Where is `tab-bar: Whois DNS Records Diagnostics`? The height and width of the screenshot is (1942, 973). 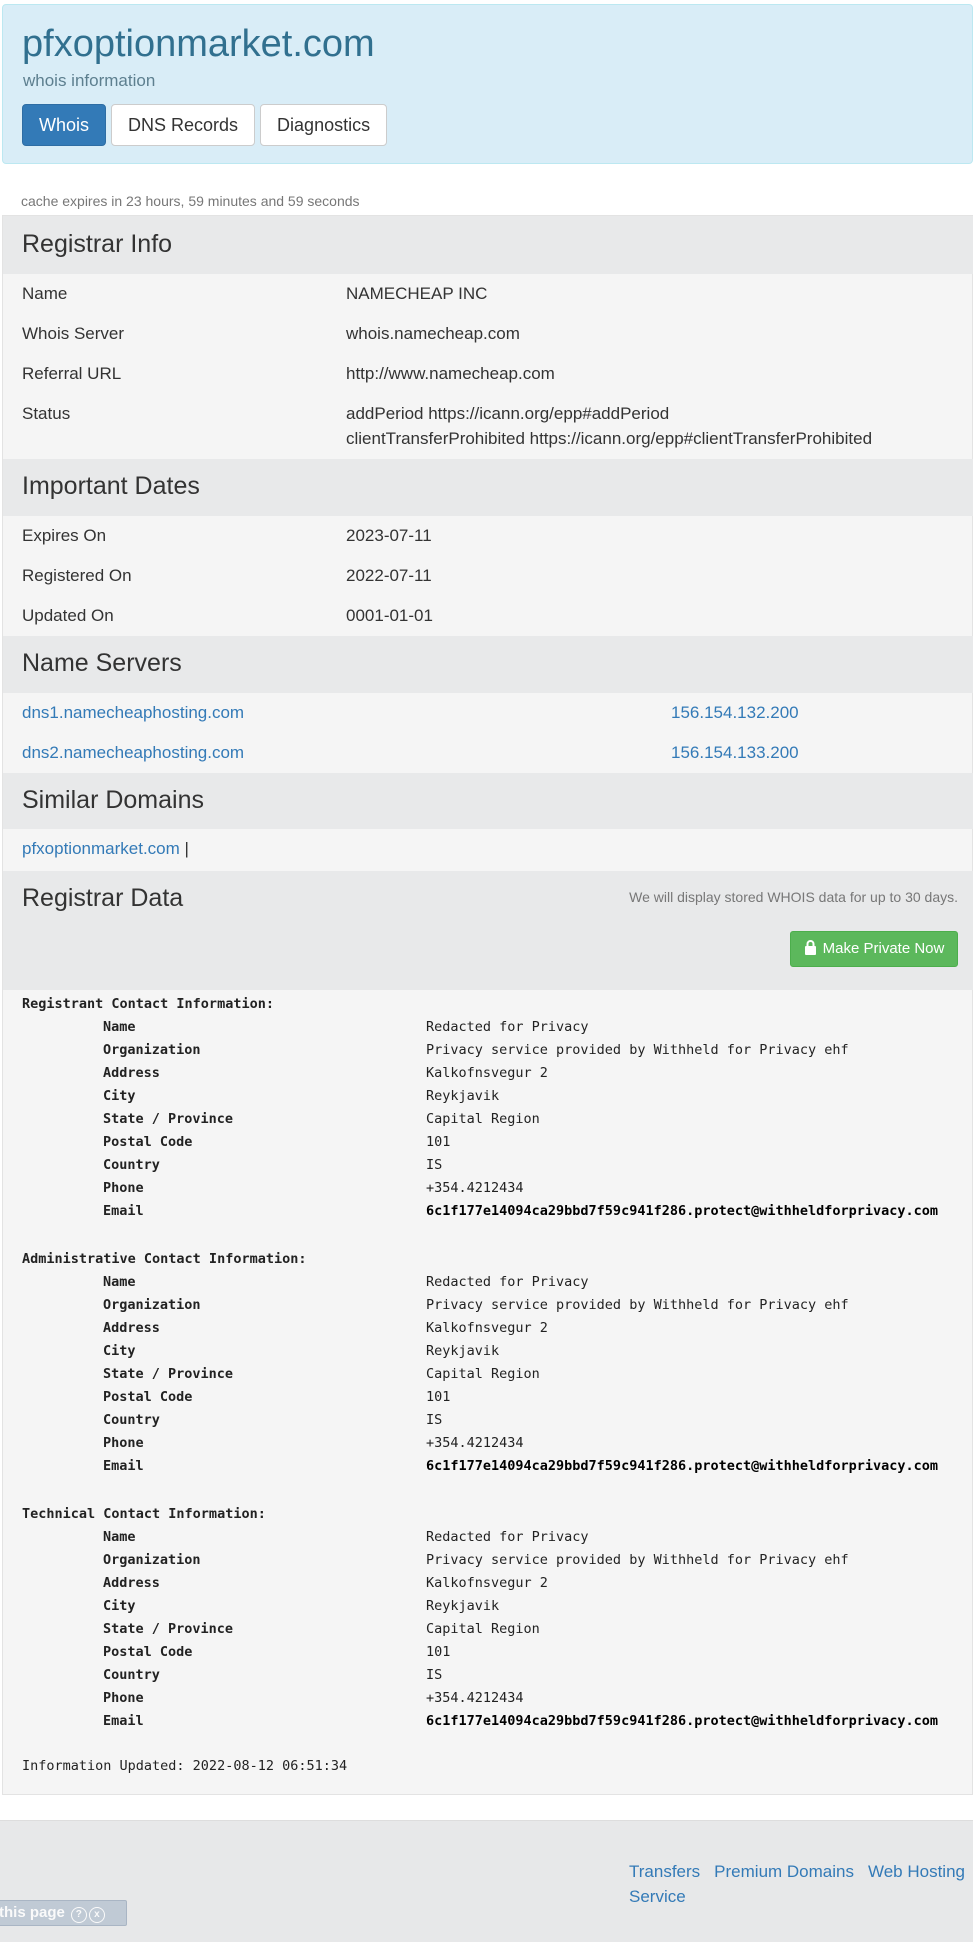
tab-bar: Whois DNS Records Diagnostics is located at coordinates (205, 125).